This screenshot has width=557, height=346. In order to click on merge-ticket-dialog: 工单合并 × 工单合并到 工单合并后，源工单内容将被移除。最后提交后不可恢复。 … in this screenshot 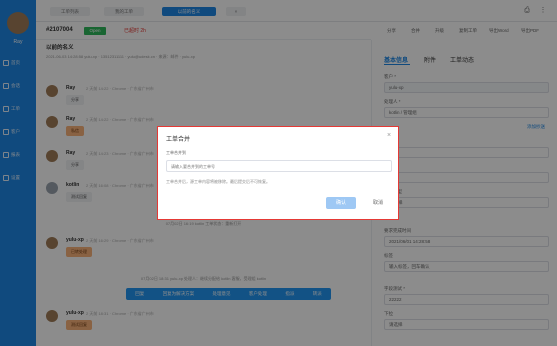, I will do `click(278, 173)`.